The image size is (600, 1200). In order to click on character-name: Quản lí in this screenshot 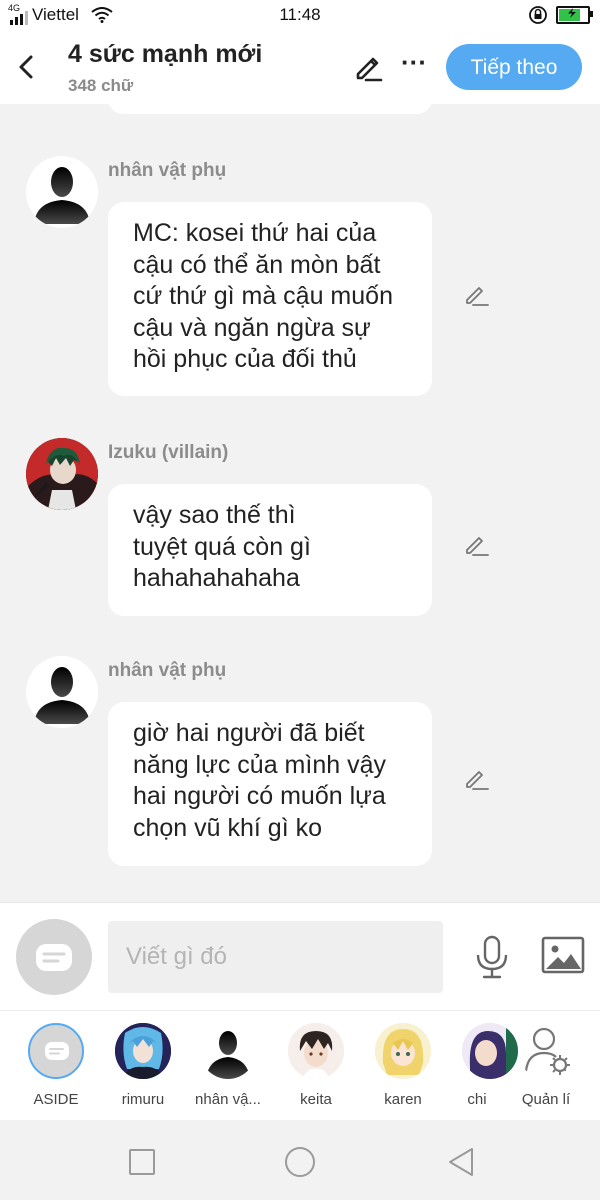, I will do `click(546, 1099)`.